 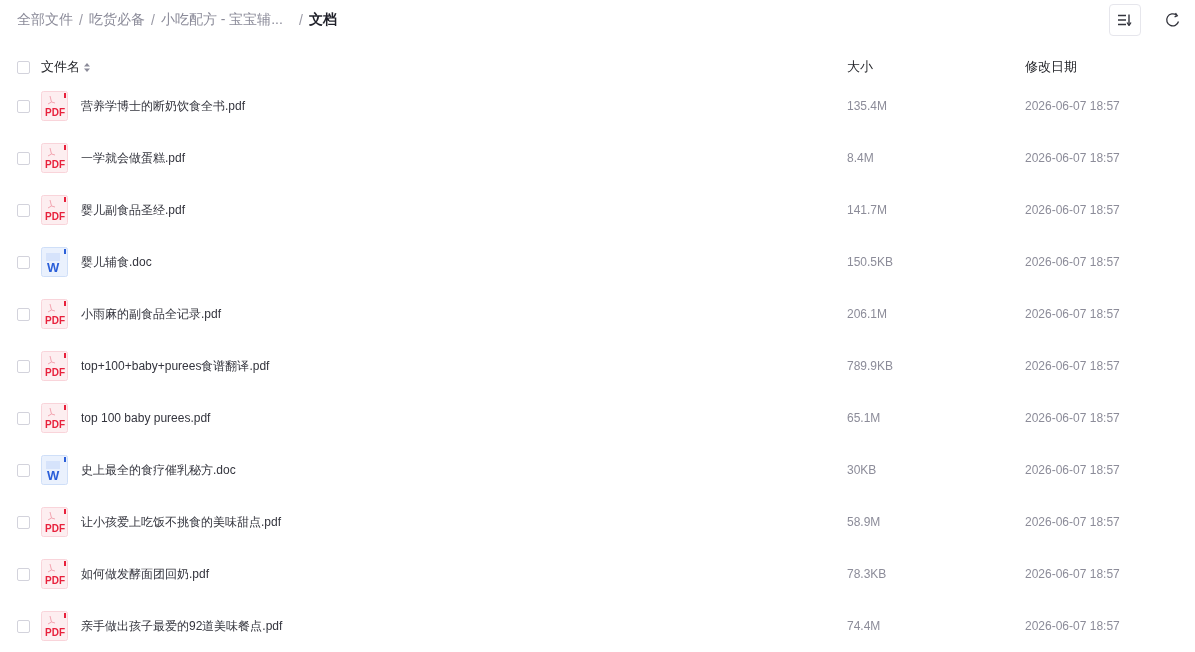 I want to click on sort-lines-icon, so click(x=1125, y=20).